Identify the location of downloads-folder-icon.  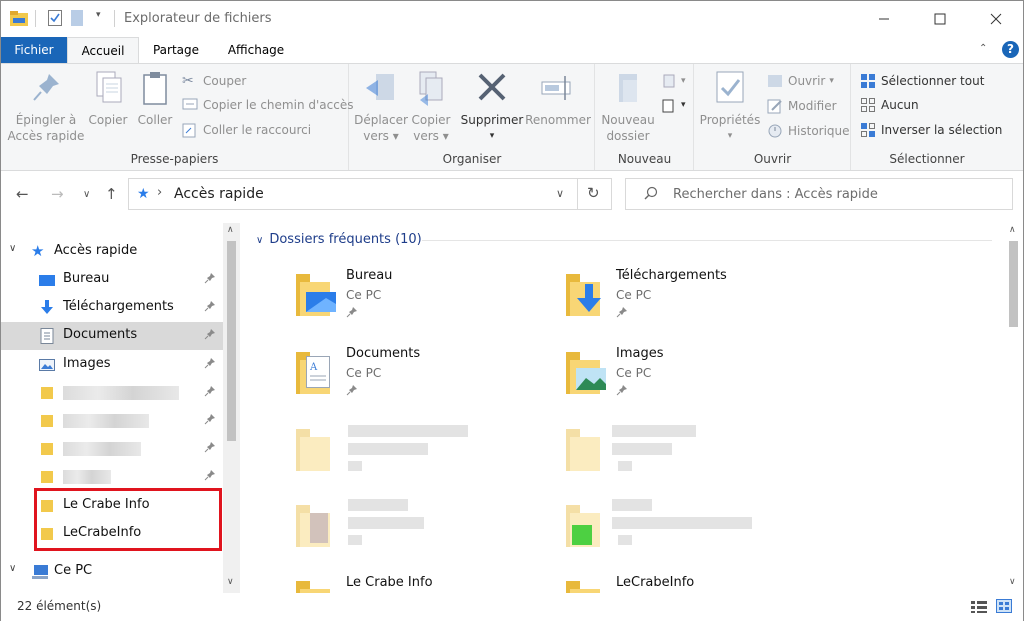
(584, 292).